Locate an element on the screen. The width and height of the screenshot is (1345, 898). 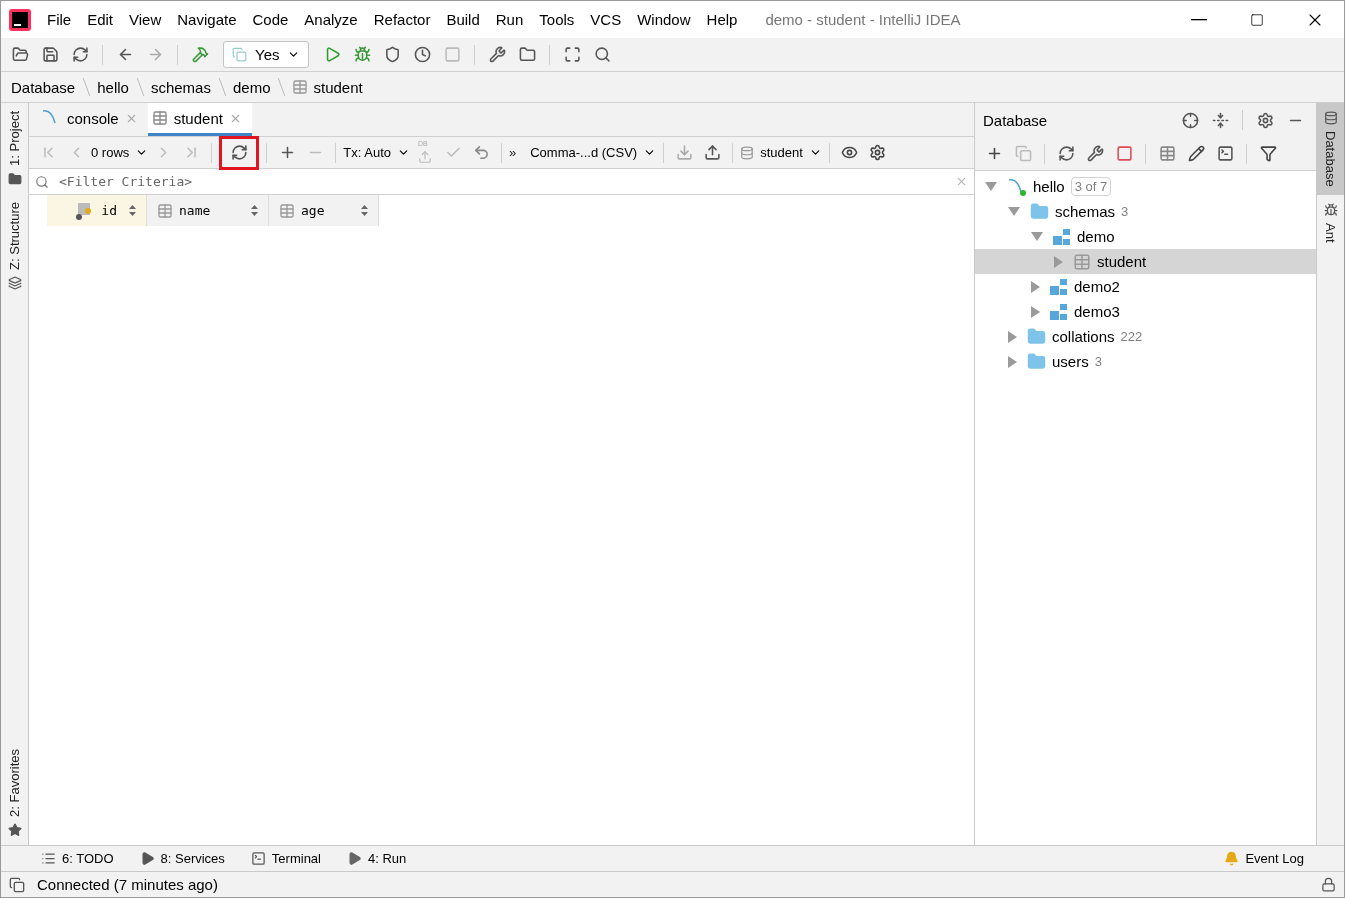
menu-item: File is located at coordinates (59, 19).